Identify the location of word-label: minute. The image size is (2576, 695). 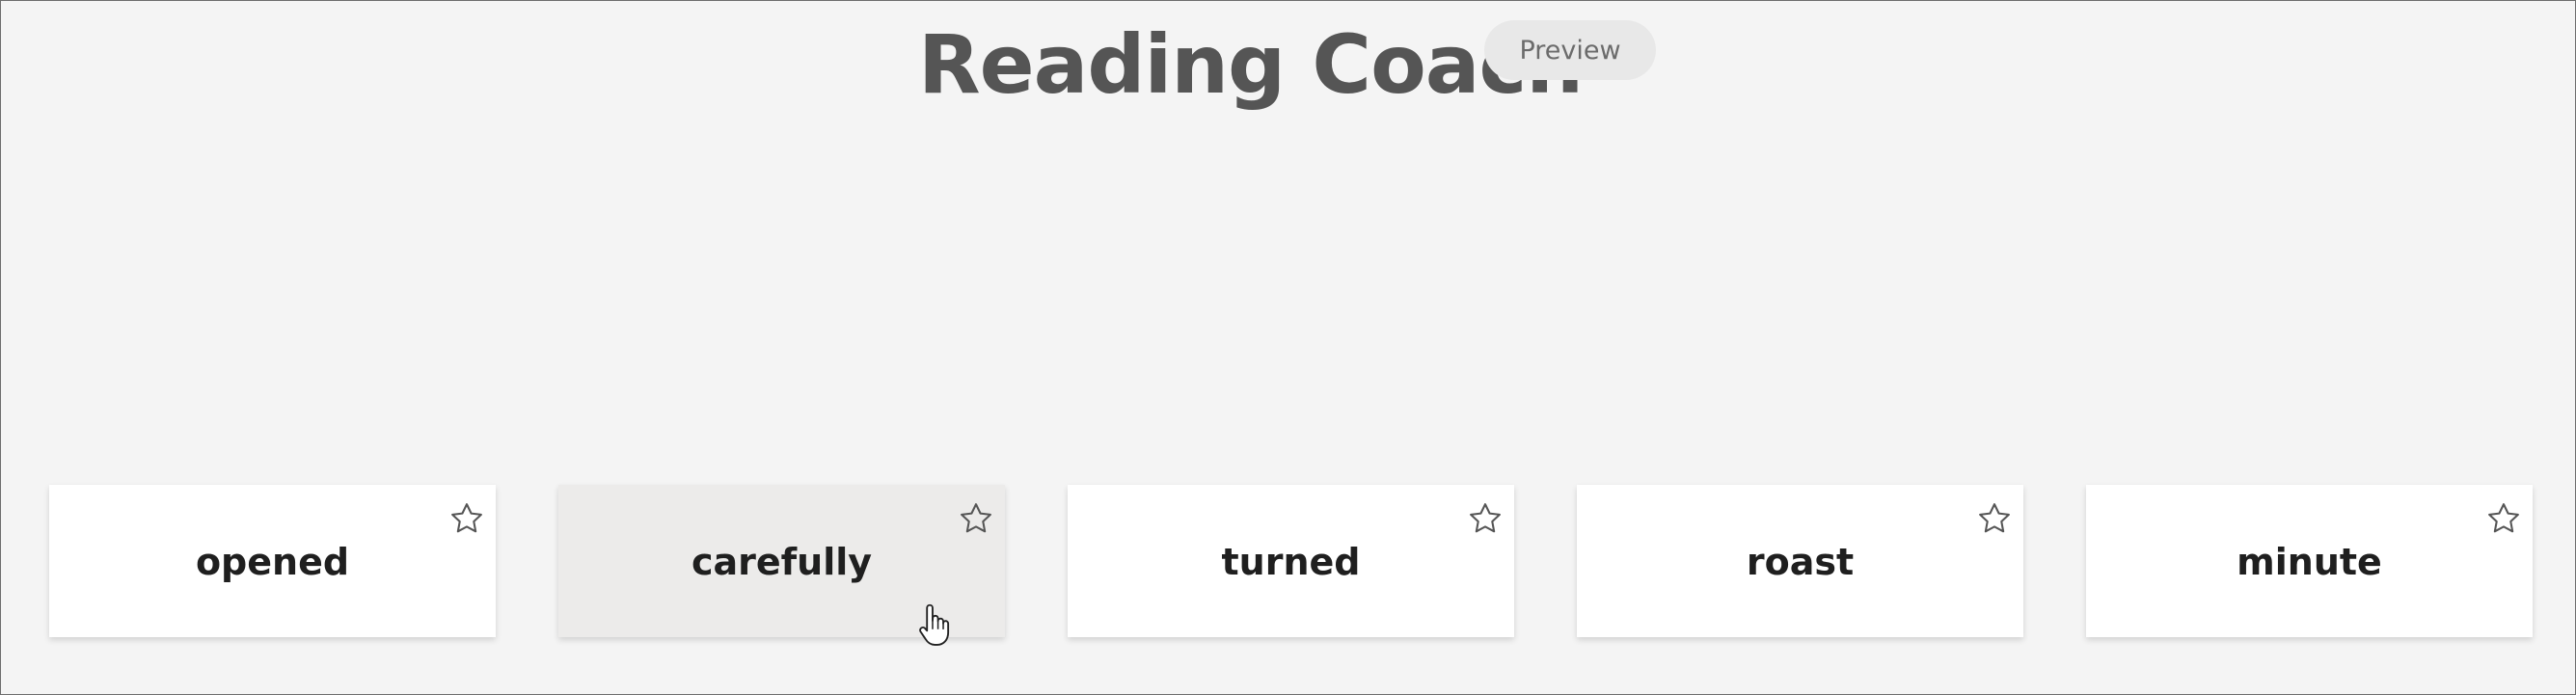
(2309, 562).